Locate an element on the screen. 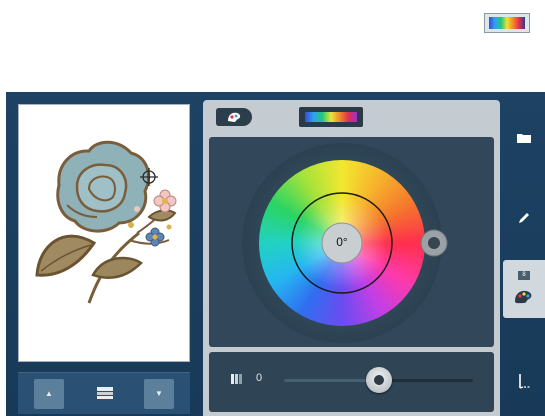 Image resolution: width=545 pixels, height=416 pixels. color-strip-tab is located at coordinates (331, 117).